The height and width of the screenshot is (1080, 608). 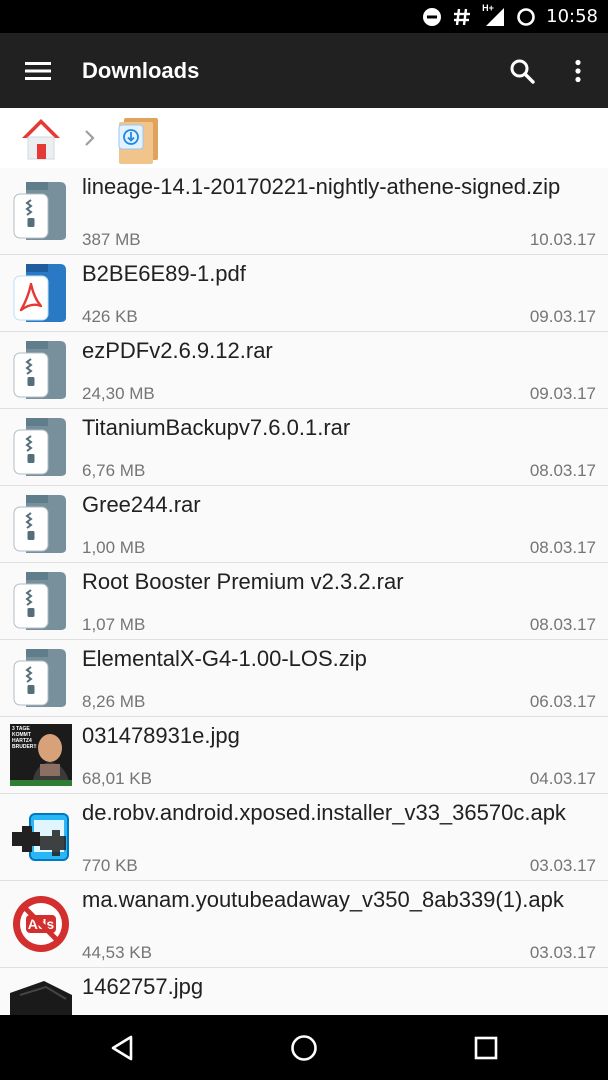 What do you see at coordinates (462, 16) in the screenshot?
I see `hash-icon` at bounding box center [462, 16].